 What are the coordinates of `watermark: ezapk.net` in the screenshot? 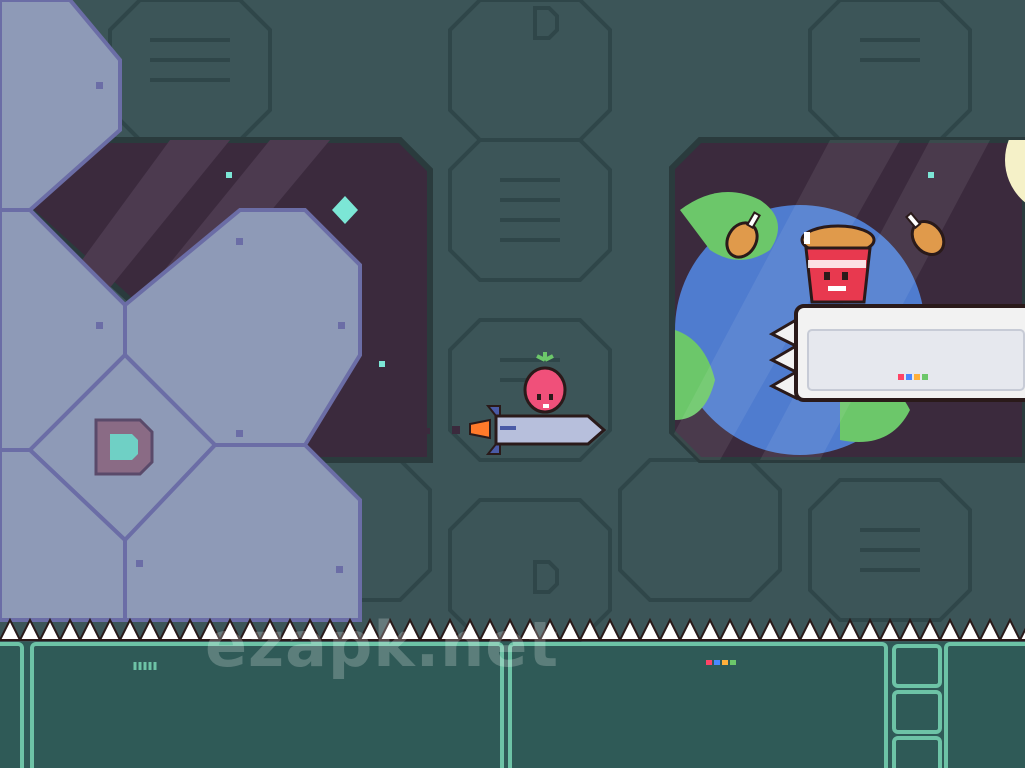 It's located at (382, 644).